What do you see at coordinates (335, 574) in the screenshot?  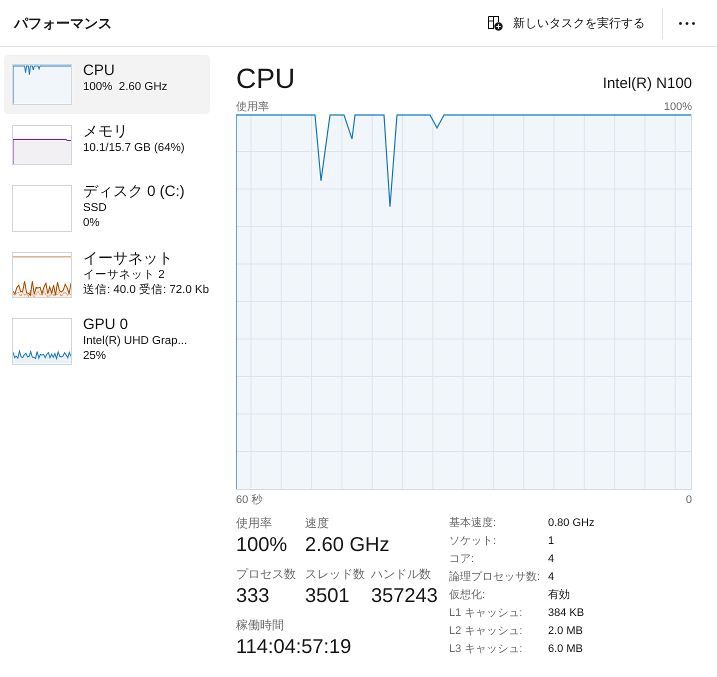 I see `stat-label: スレッド数` at bounding box center [335, 574].